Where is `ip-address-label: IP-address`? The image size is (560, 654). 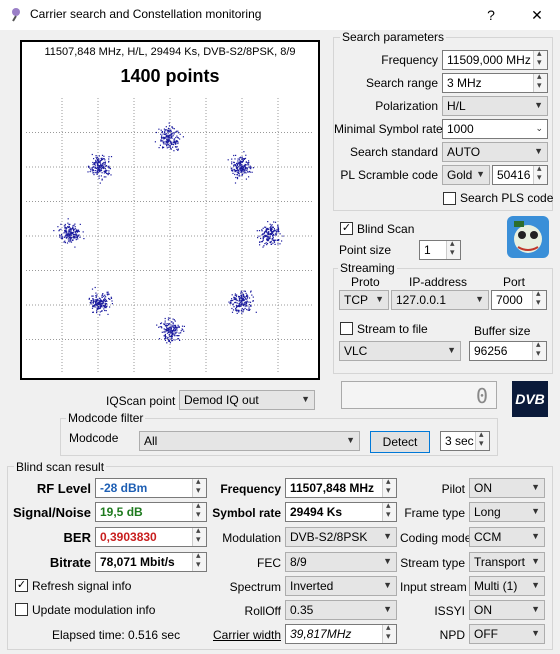
ip-address-label: IP-address is located at coordinates (438, 282).